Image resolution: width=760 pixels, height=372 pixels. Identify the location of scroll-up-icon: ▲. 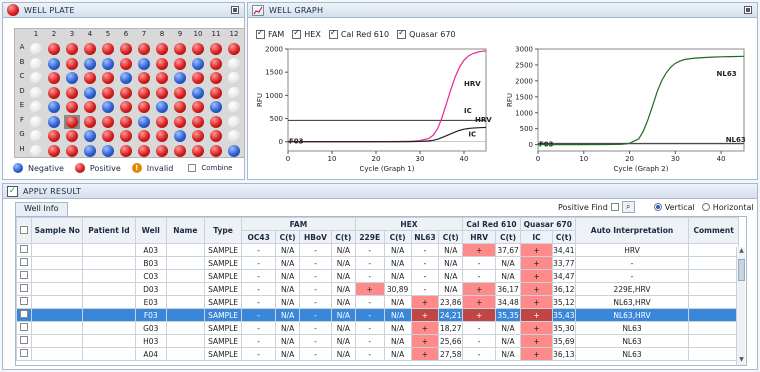
(741, 251).